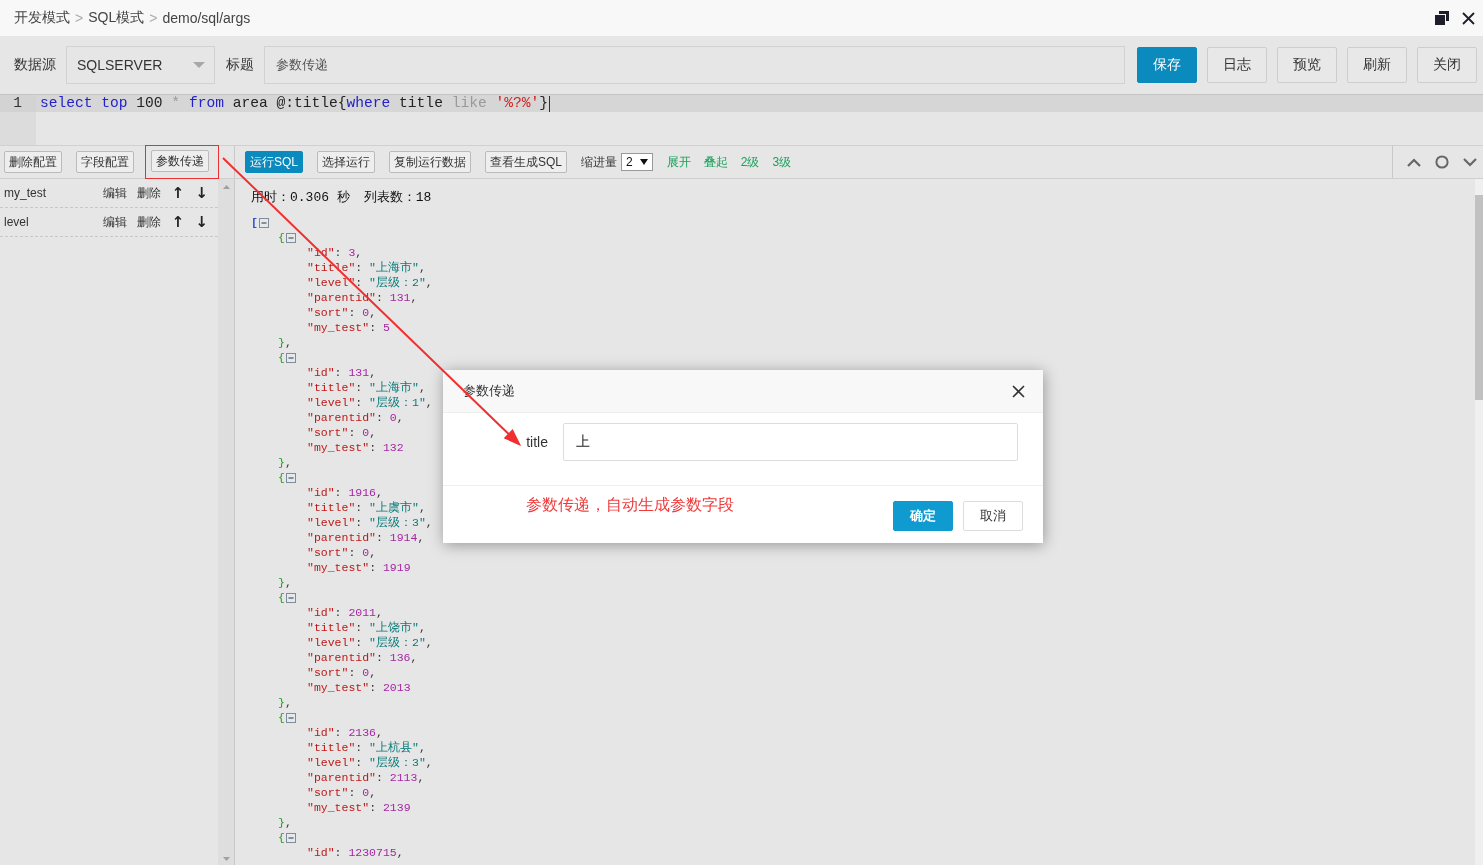 This screenshot has height=865, width=1483. Describe the element at coordinates (370, 402) in the screenshot. I see `json-field: "level": "层级：1",` at that location.